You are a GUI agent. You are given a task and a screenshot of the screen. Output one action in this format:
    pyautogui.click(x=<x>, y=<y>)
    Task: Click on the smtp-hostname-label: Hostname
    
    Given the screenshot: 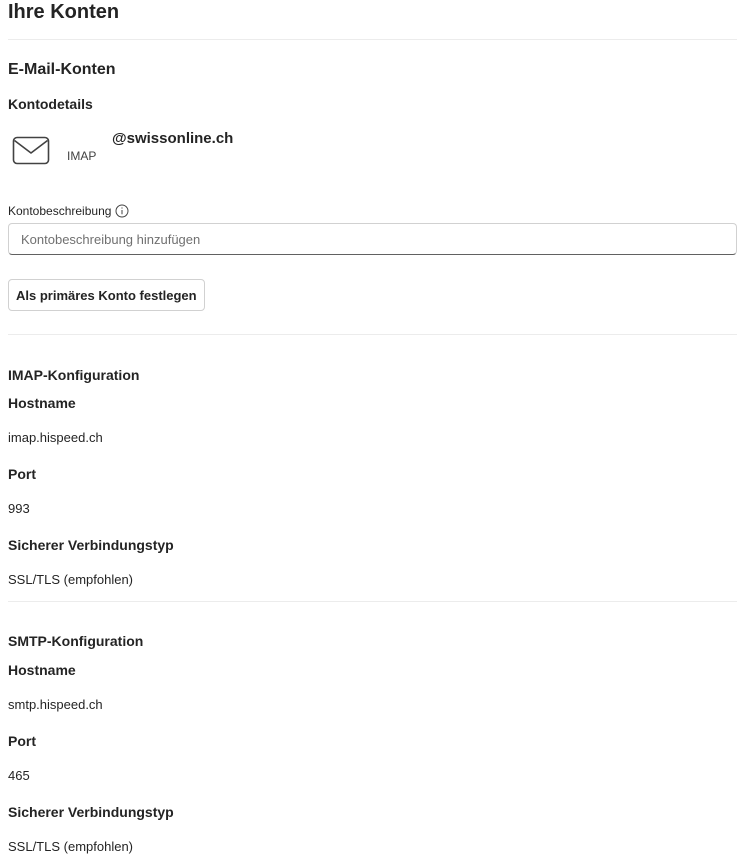 What is the action you would take?
    pyautogui.click(x=42, y=670)
    